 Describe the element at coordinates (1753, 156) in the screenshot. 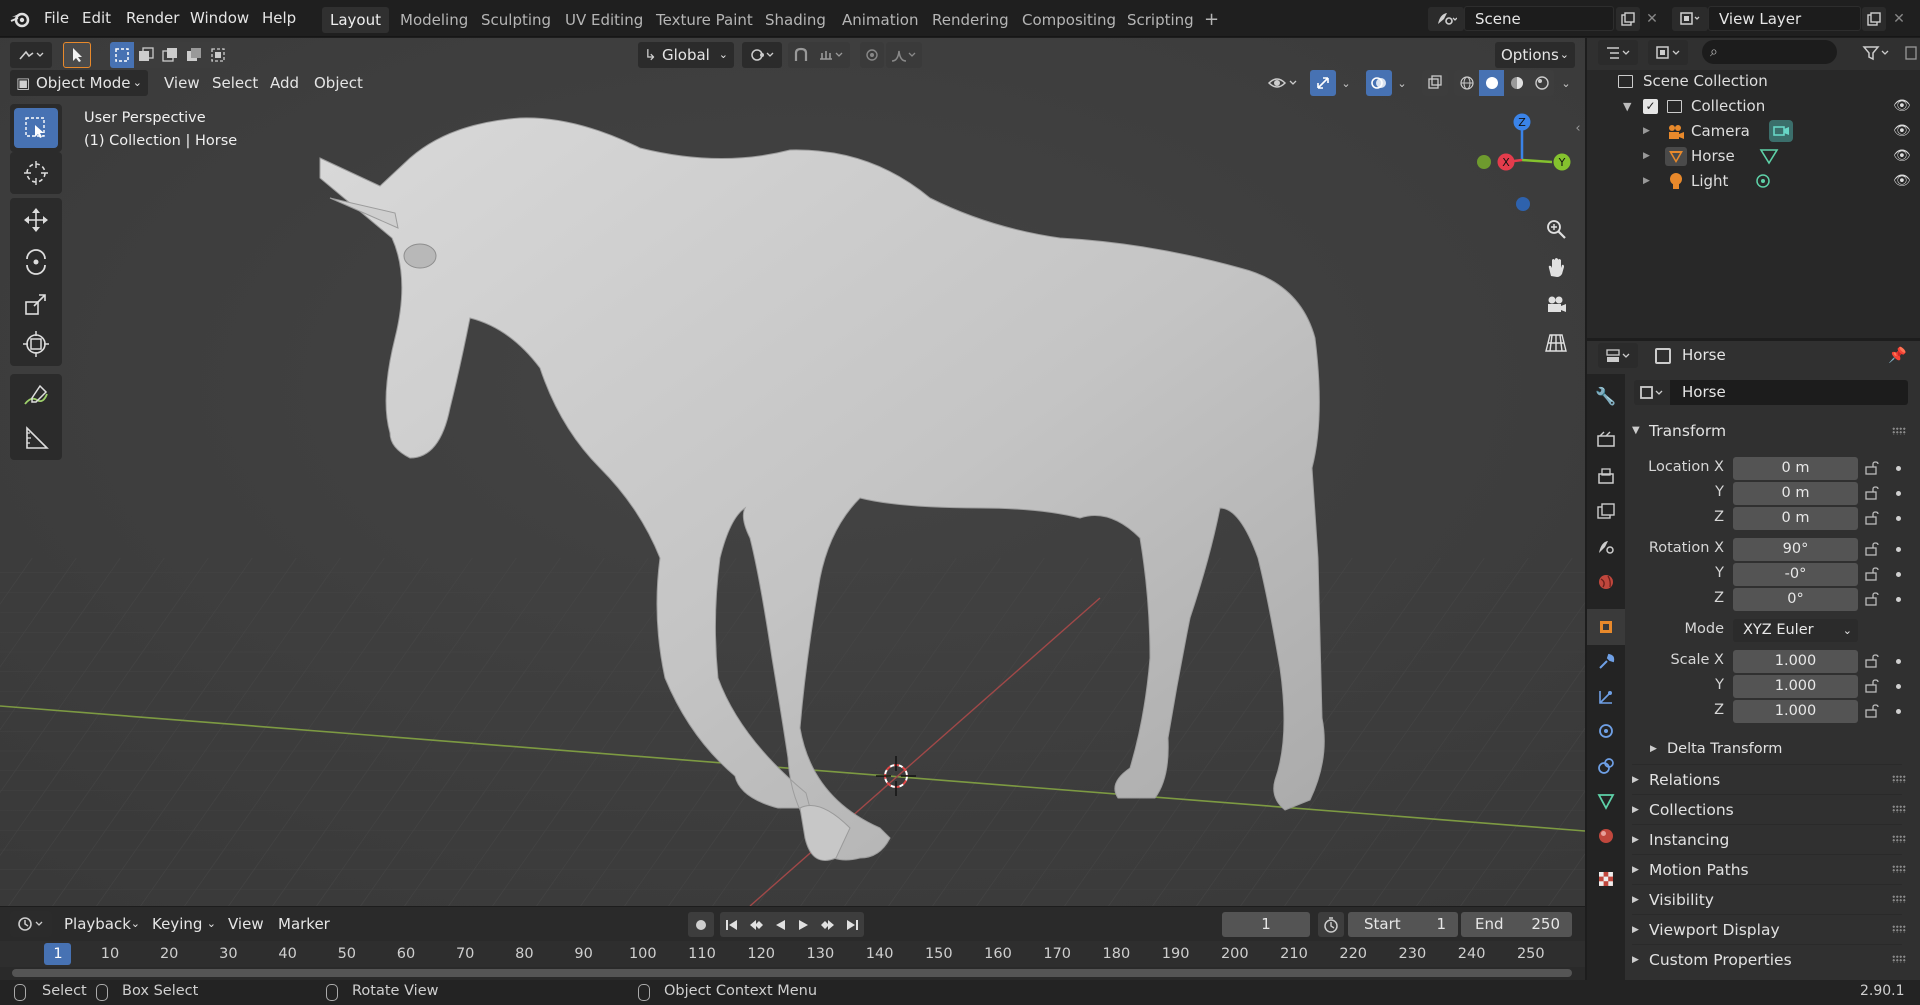

I see `outliner-item-horse: ▶ Horse 👁` at that location.